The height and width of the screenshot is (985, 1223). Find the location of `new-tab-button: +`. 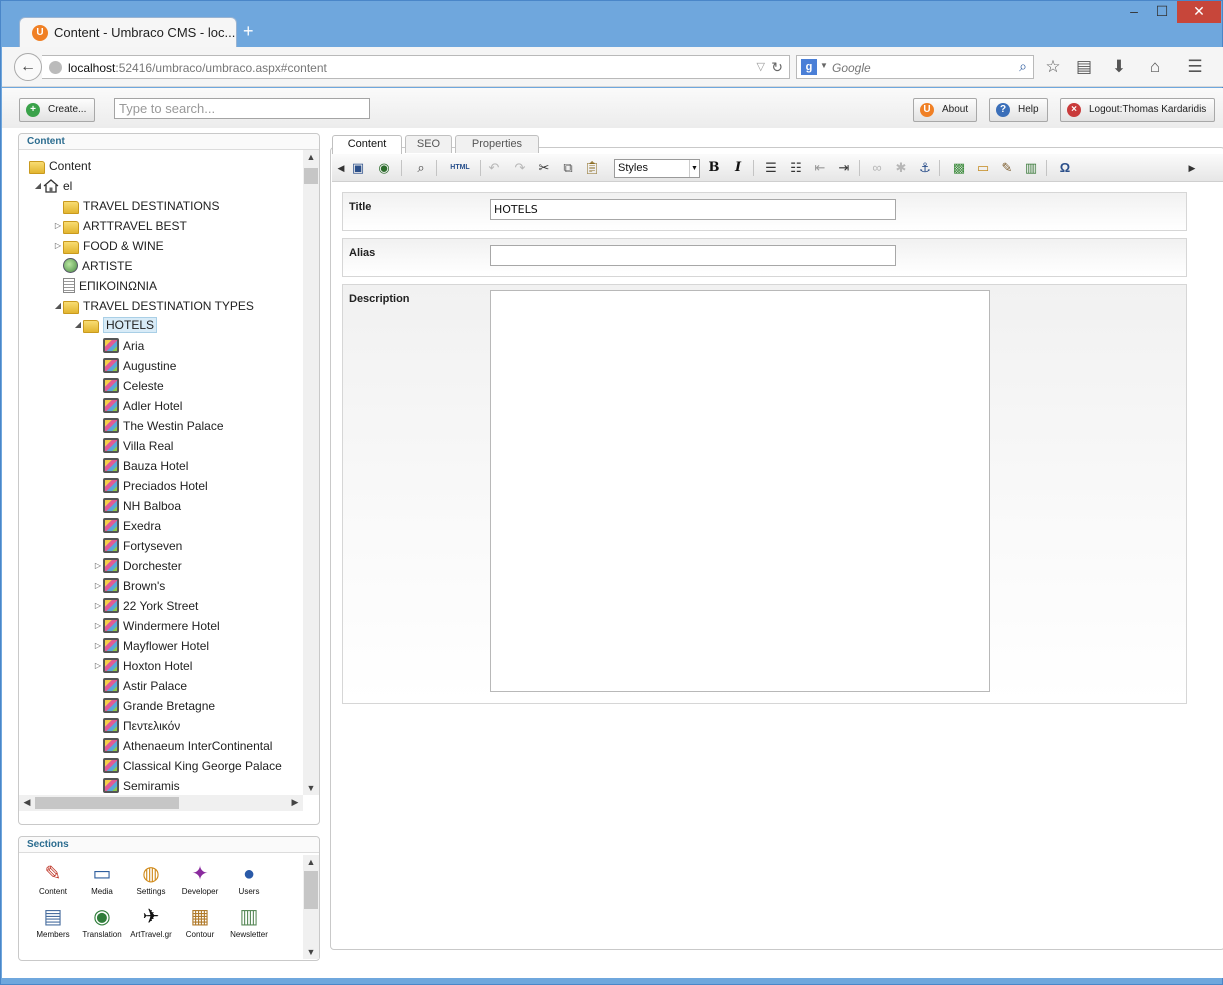

new-tab-button: + is located at coordinates (248, 31).